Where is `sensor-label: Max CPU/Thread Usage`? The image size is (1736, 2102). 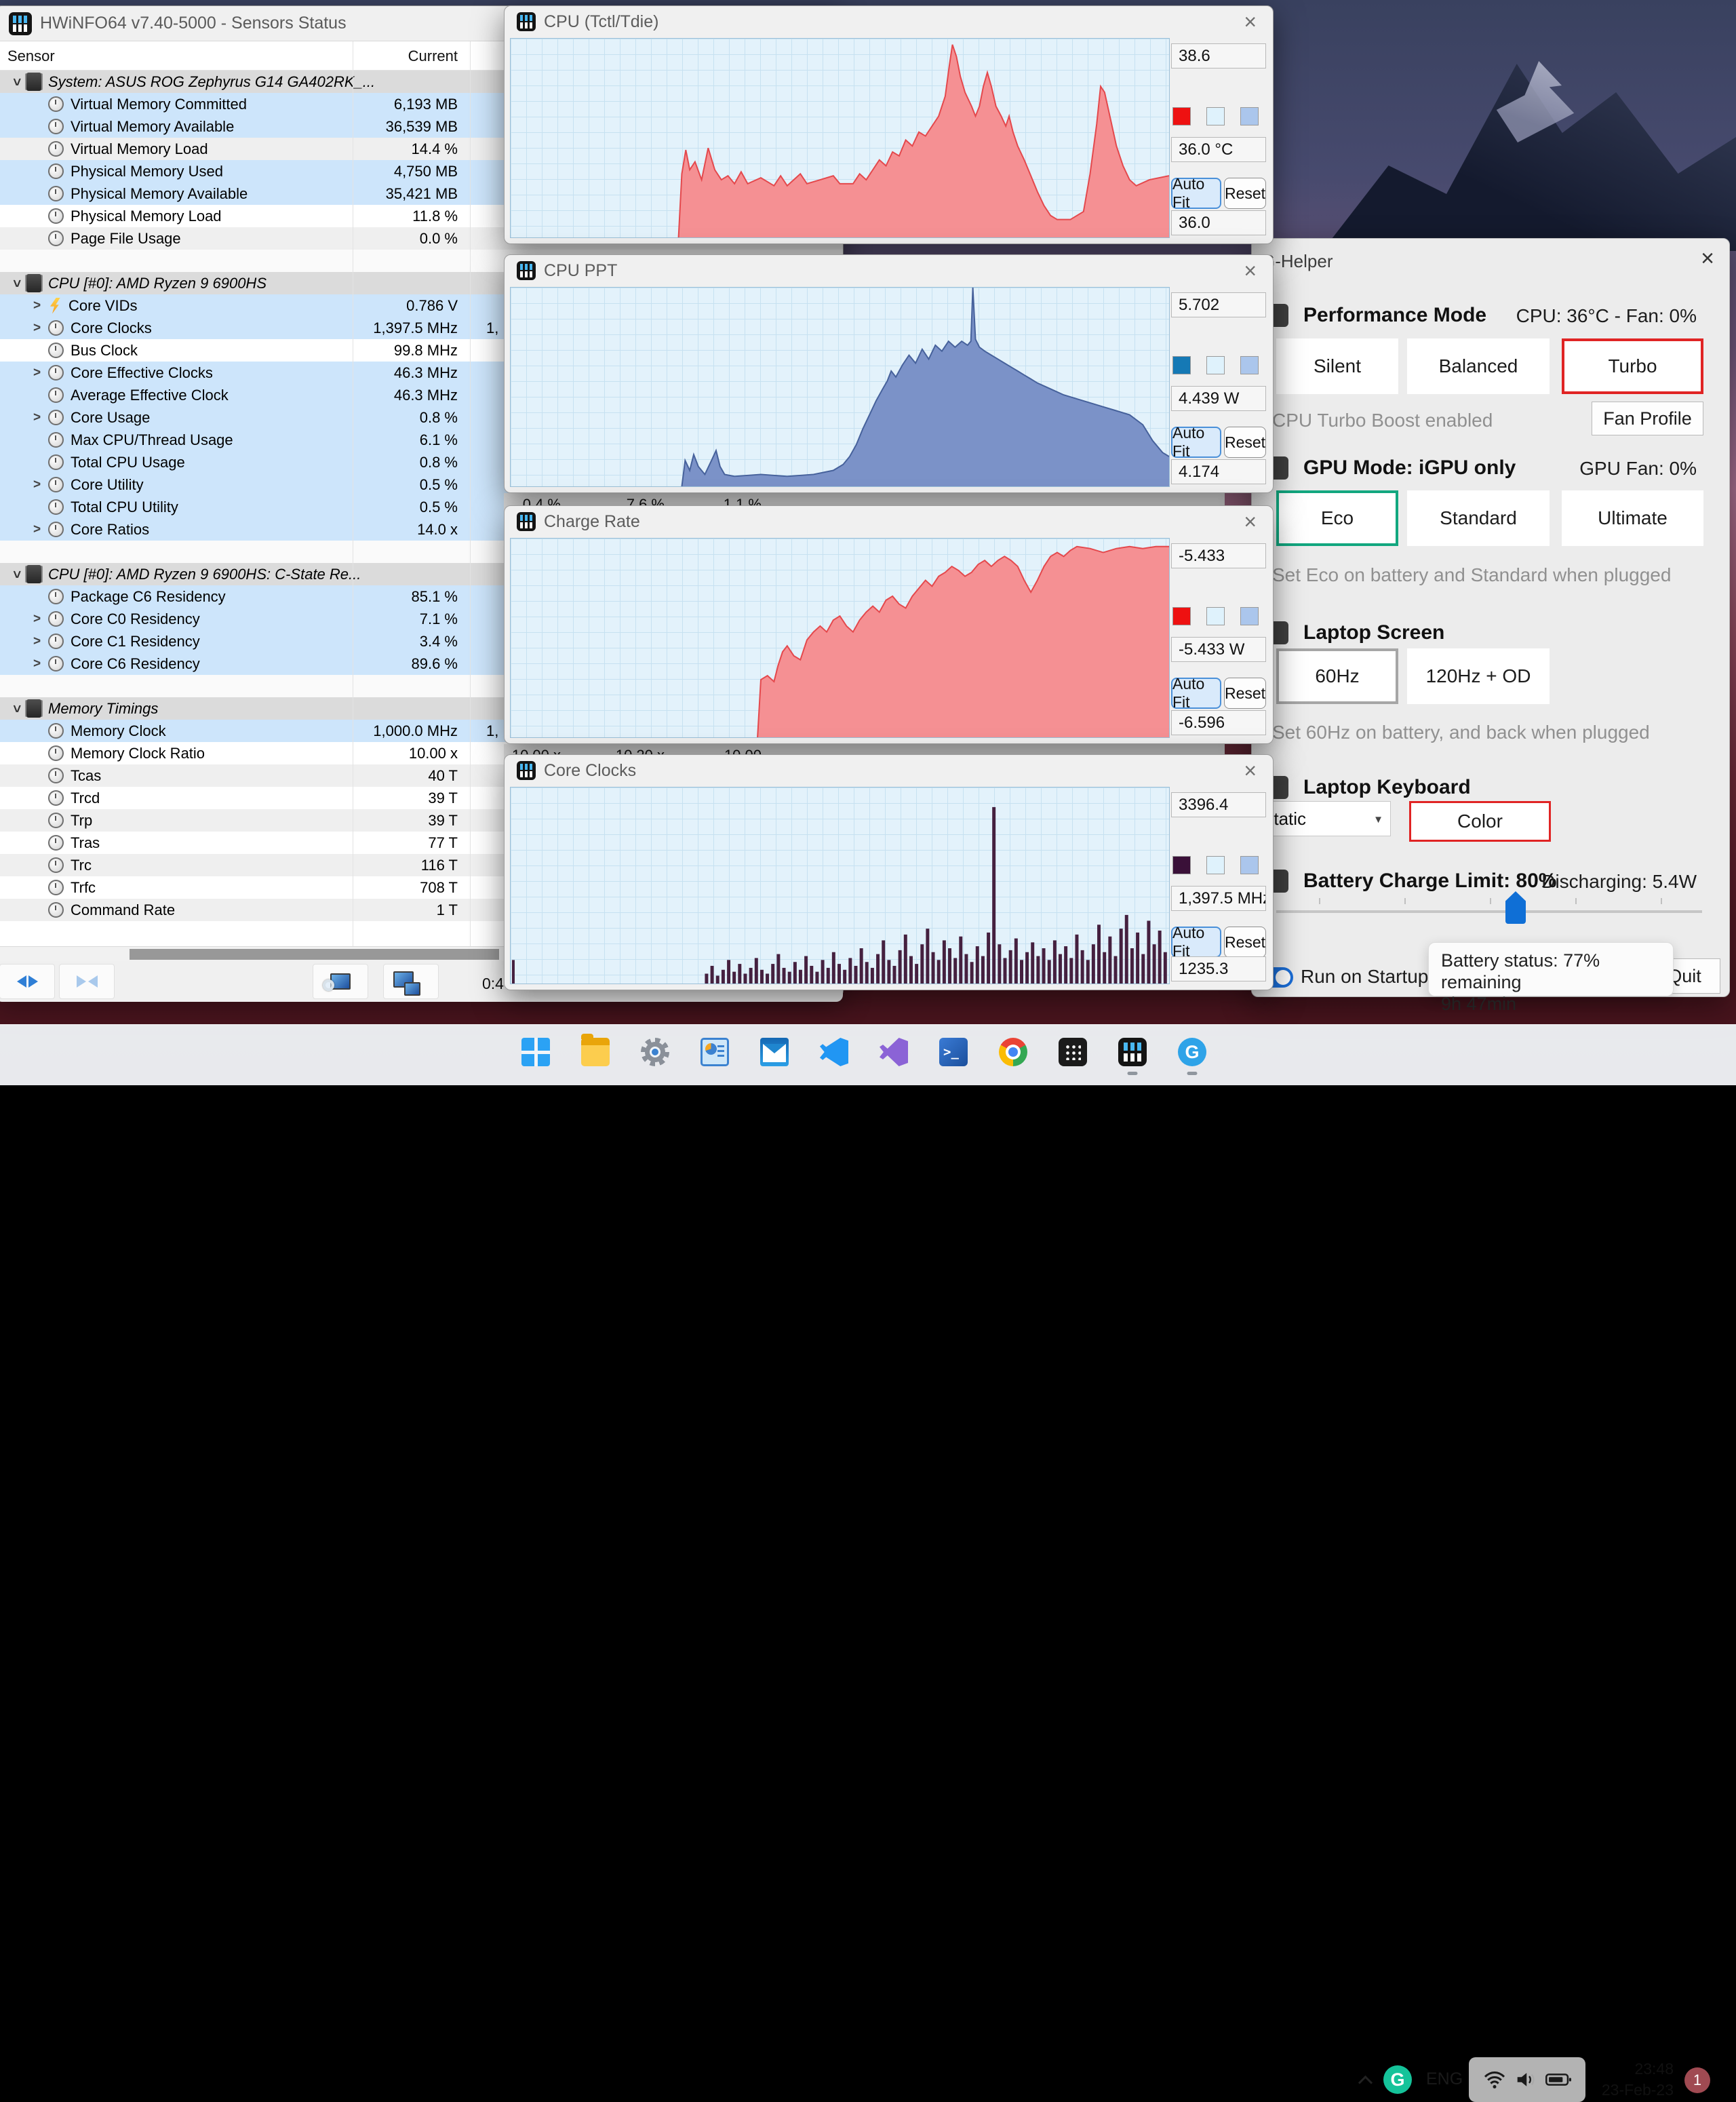
sensor-label: Max CPU/Thread Usage is located at coordinates (152, 440).